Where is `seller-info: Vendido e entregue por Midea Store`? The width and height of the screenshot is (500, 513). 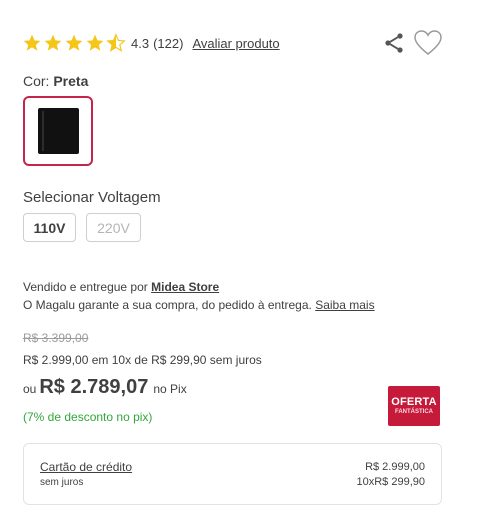
seller-info: Vendido e entregue por Midea Store is located at coordinates (121, 287).